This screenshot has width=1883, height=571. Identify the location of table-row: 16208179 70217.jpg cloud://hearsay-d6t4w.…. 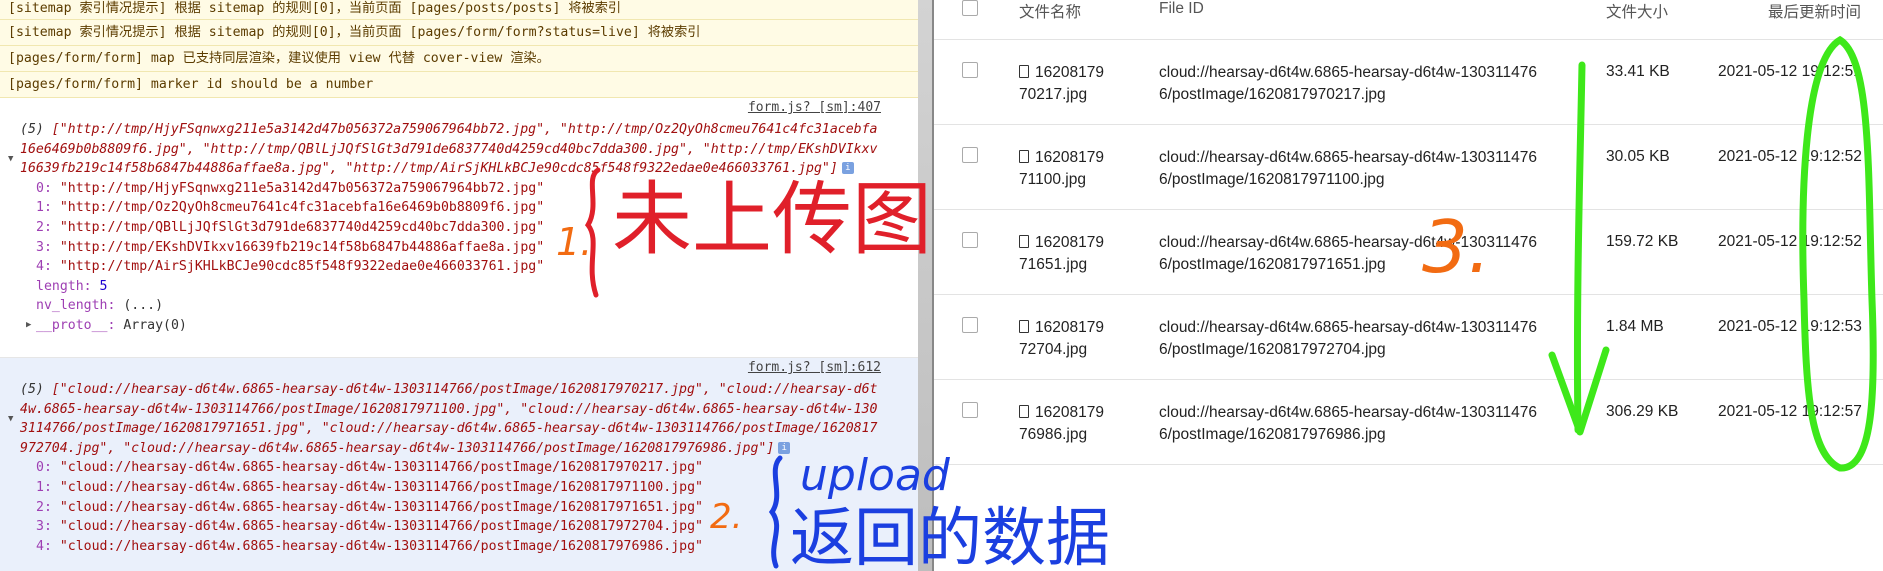
(1408, 82).